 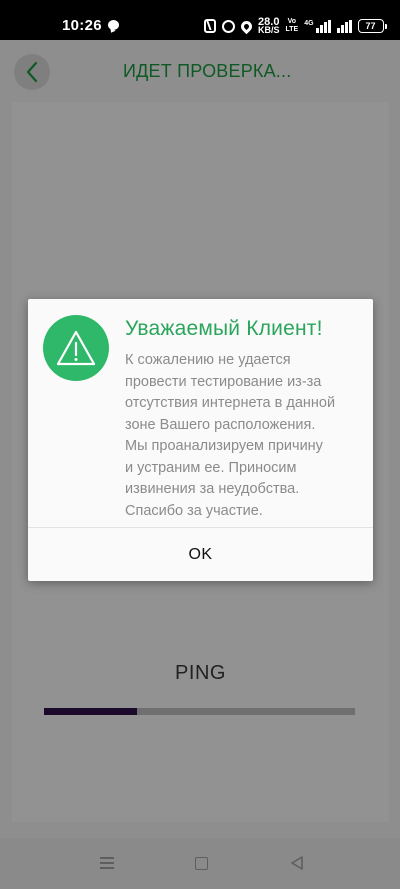 What do you see at coordinates (91, 711) in the screenshot?
I see `ping-progress-fill` at bounding box center [91, 711].